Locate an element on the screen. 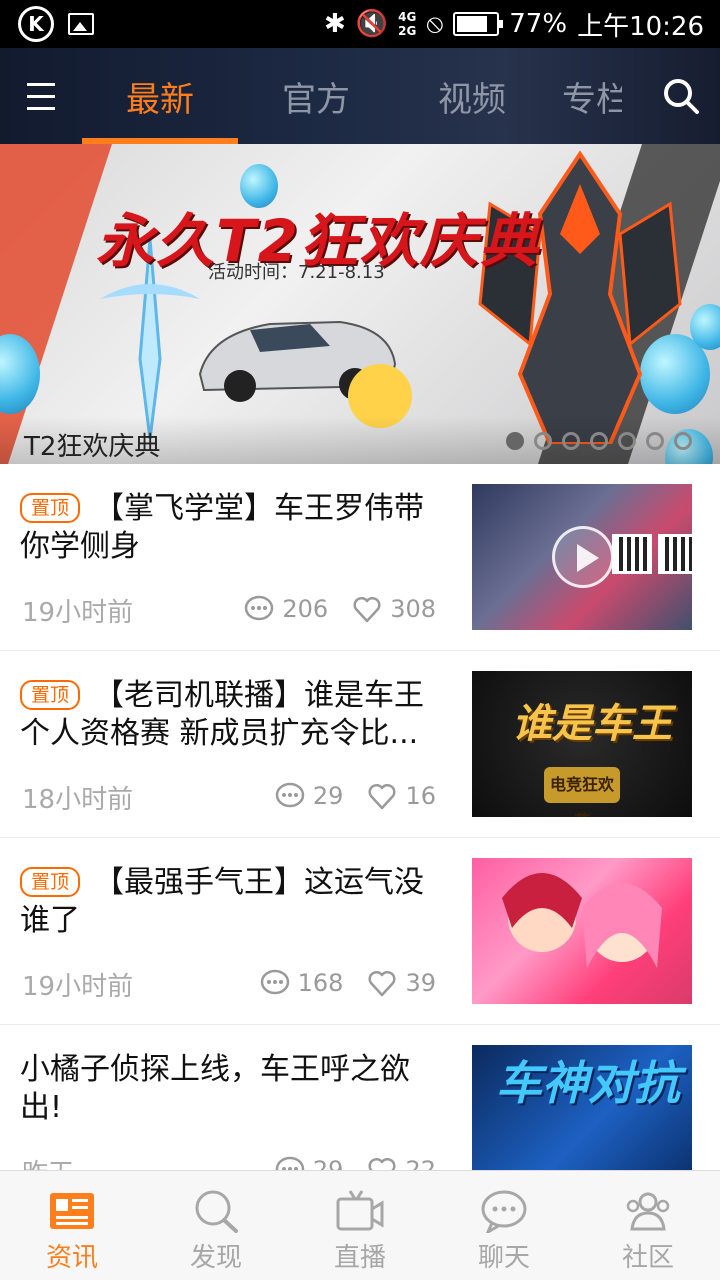 The height and width of the screenshot is (1281, 720). news-title: 置顶 【最强手气王】这运气没谁了 is located at coordinates (222, 901).